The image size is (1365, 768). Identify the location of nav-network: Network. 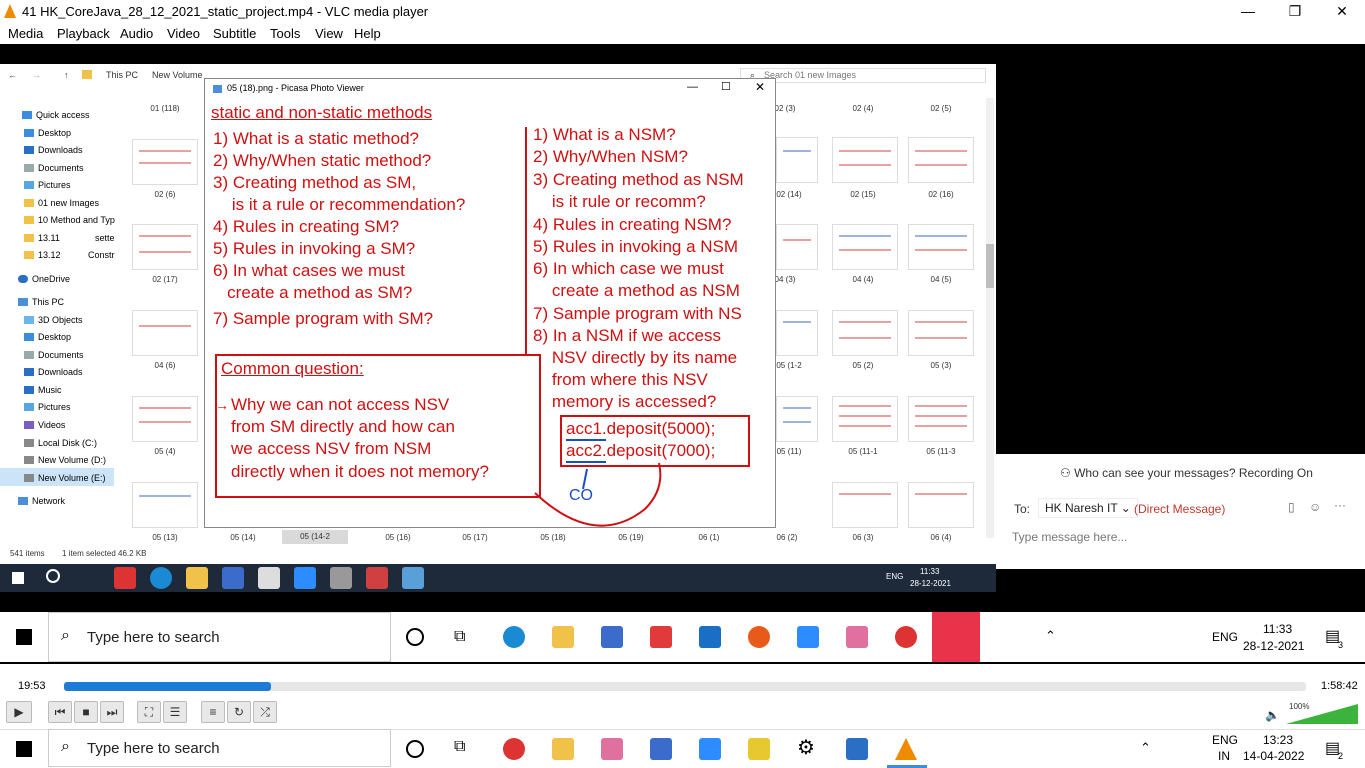
(41, 501).